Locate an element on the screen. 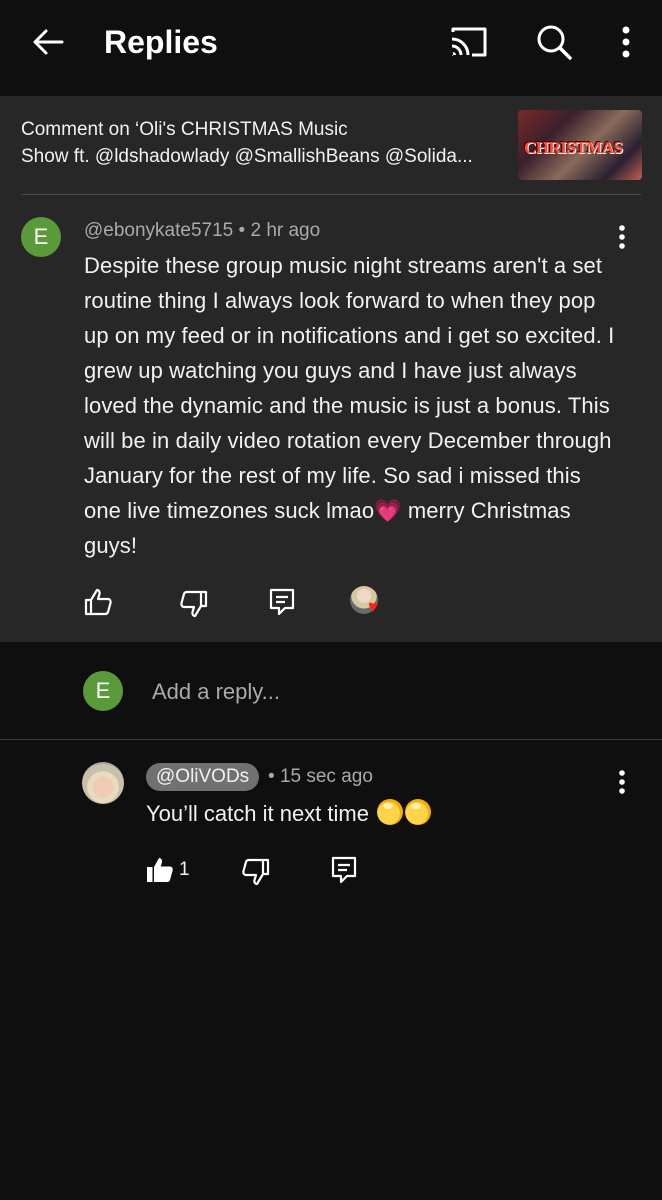 The image size is (662, 1200). reply-author-avatar is located at coordinates (103, 783).